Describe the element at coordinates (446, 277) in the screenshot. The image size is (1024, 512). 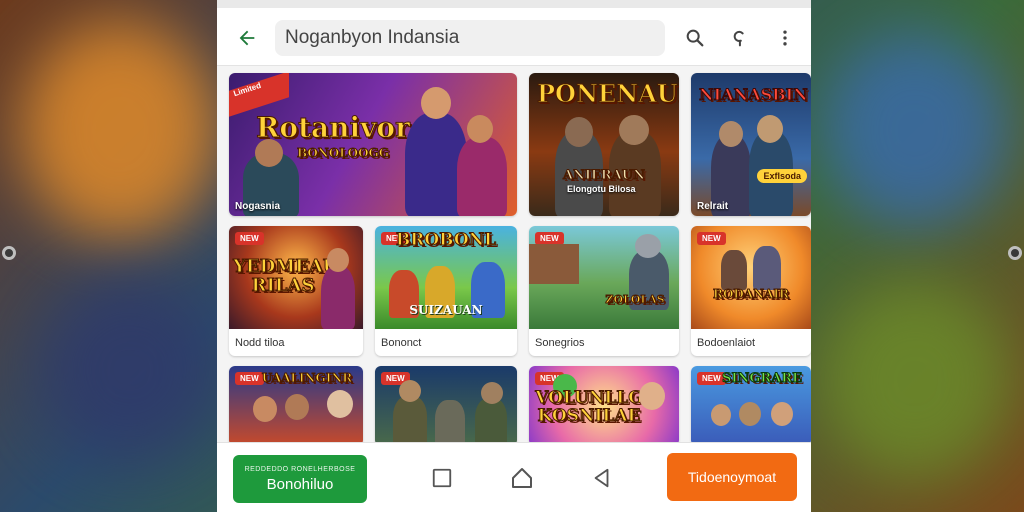
I see `game-thumb-2: NEW BROBONL SUIZAUAN` at that location.